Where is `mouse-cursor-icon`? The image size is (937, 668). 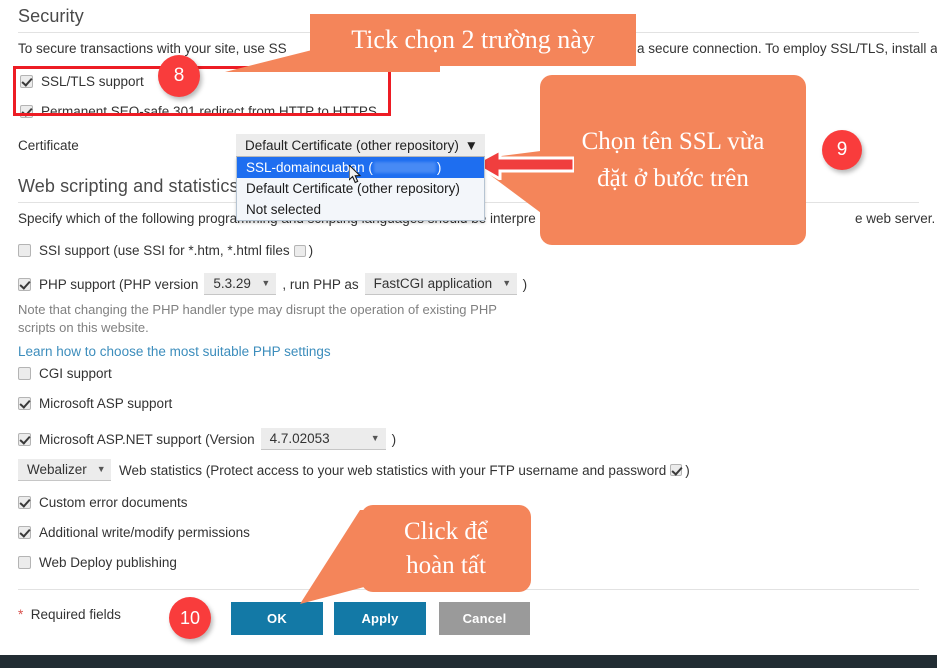
mouse-cursor-icon is located at coordinates (355, 174).